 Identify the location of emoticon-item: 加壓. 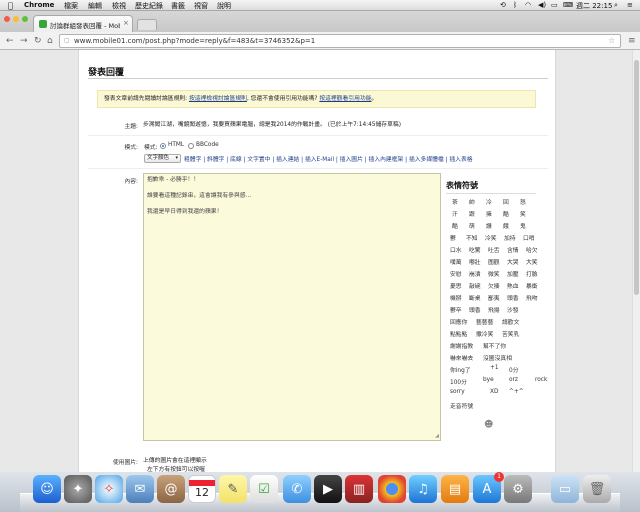
(513, 273).